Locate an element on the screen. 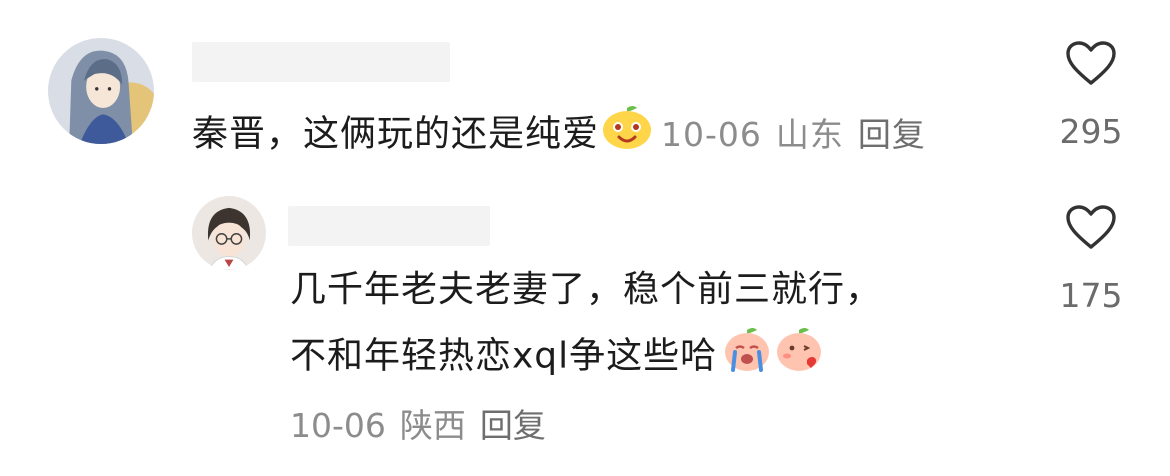 This screenshot has width=1170, height=476. comment-text: 秦晋，这俩玩的还是纯爱 10-06 山东 回复 is located at coordinates (566, 135).